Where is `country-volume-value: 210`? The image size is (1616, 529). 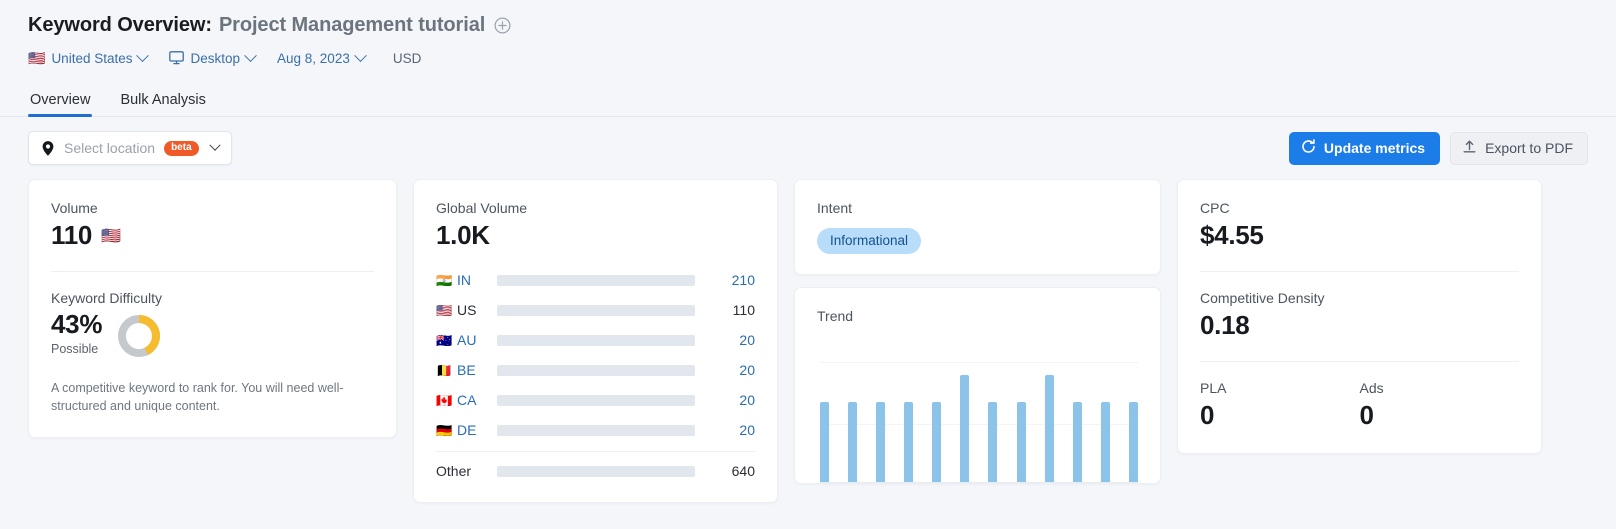 country-volume-value: 210 is located at coordinates (743, 280).